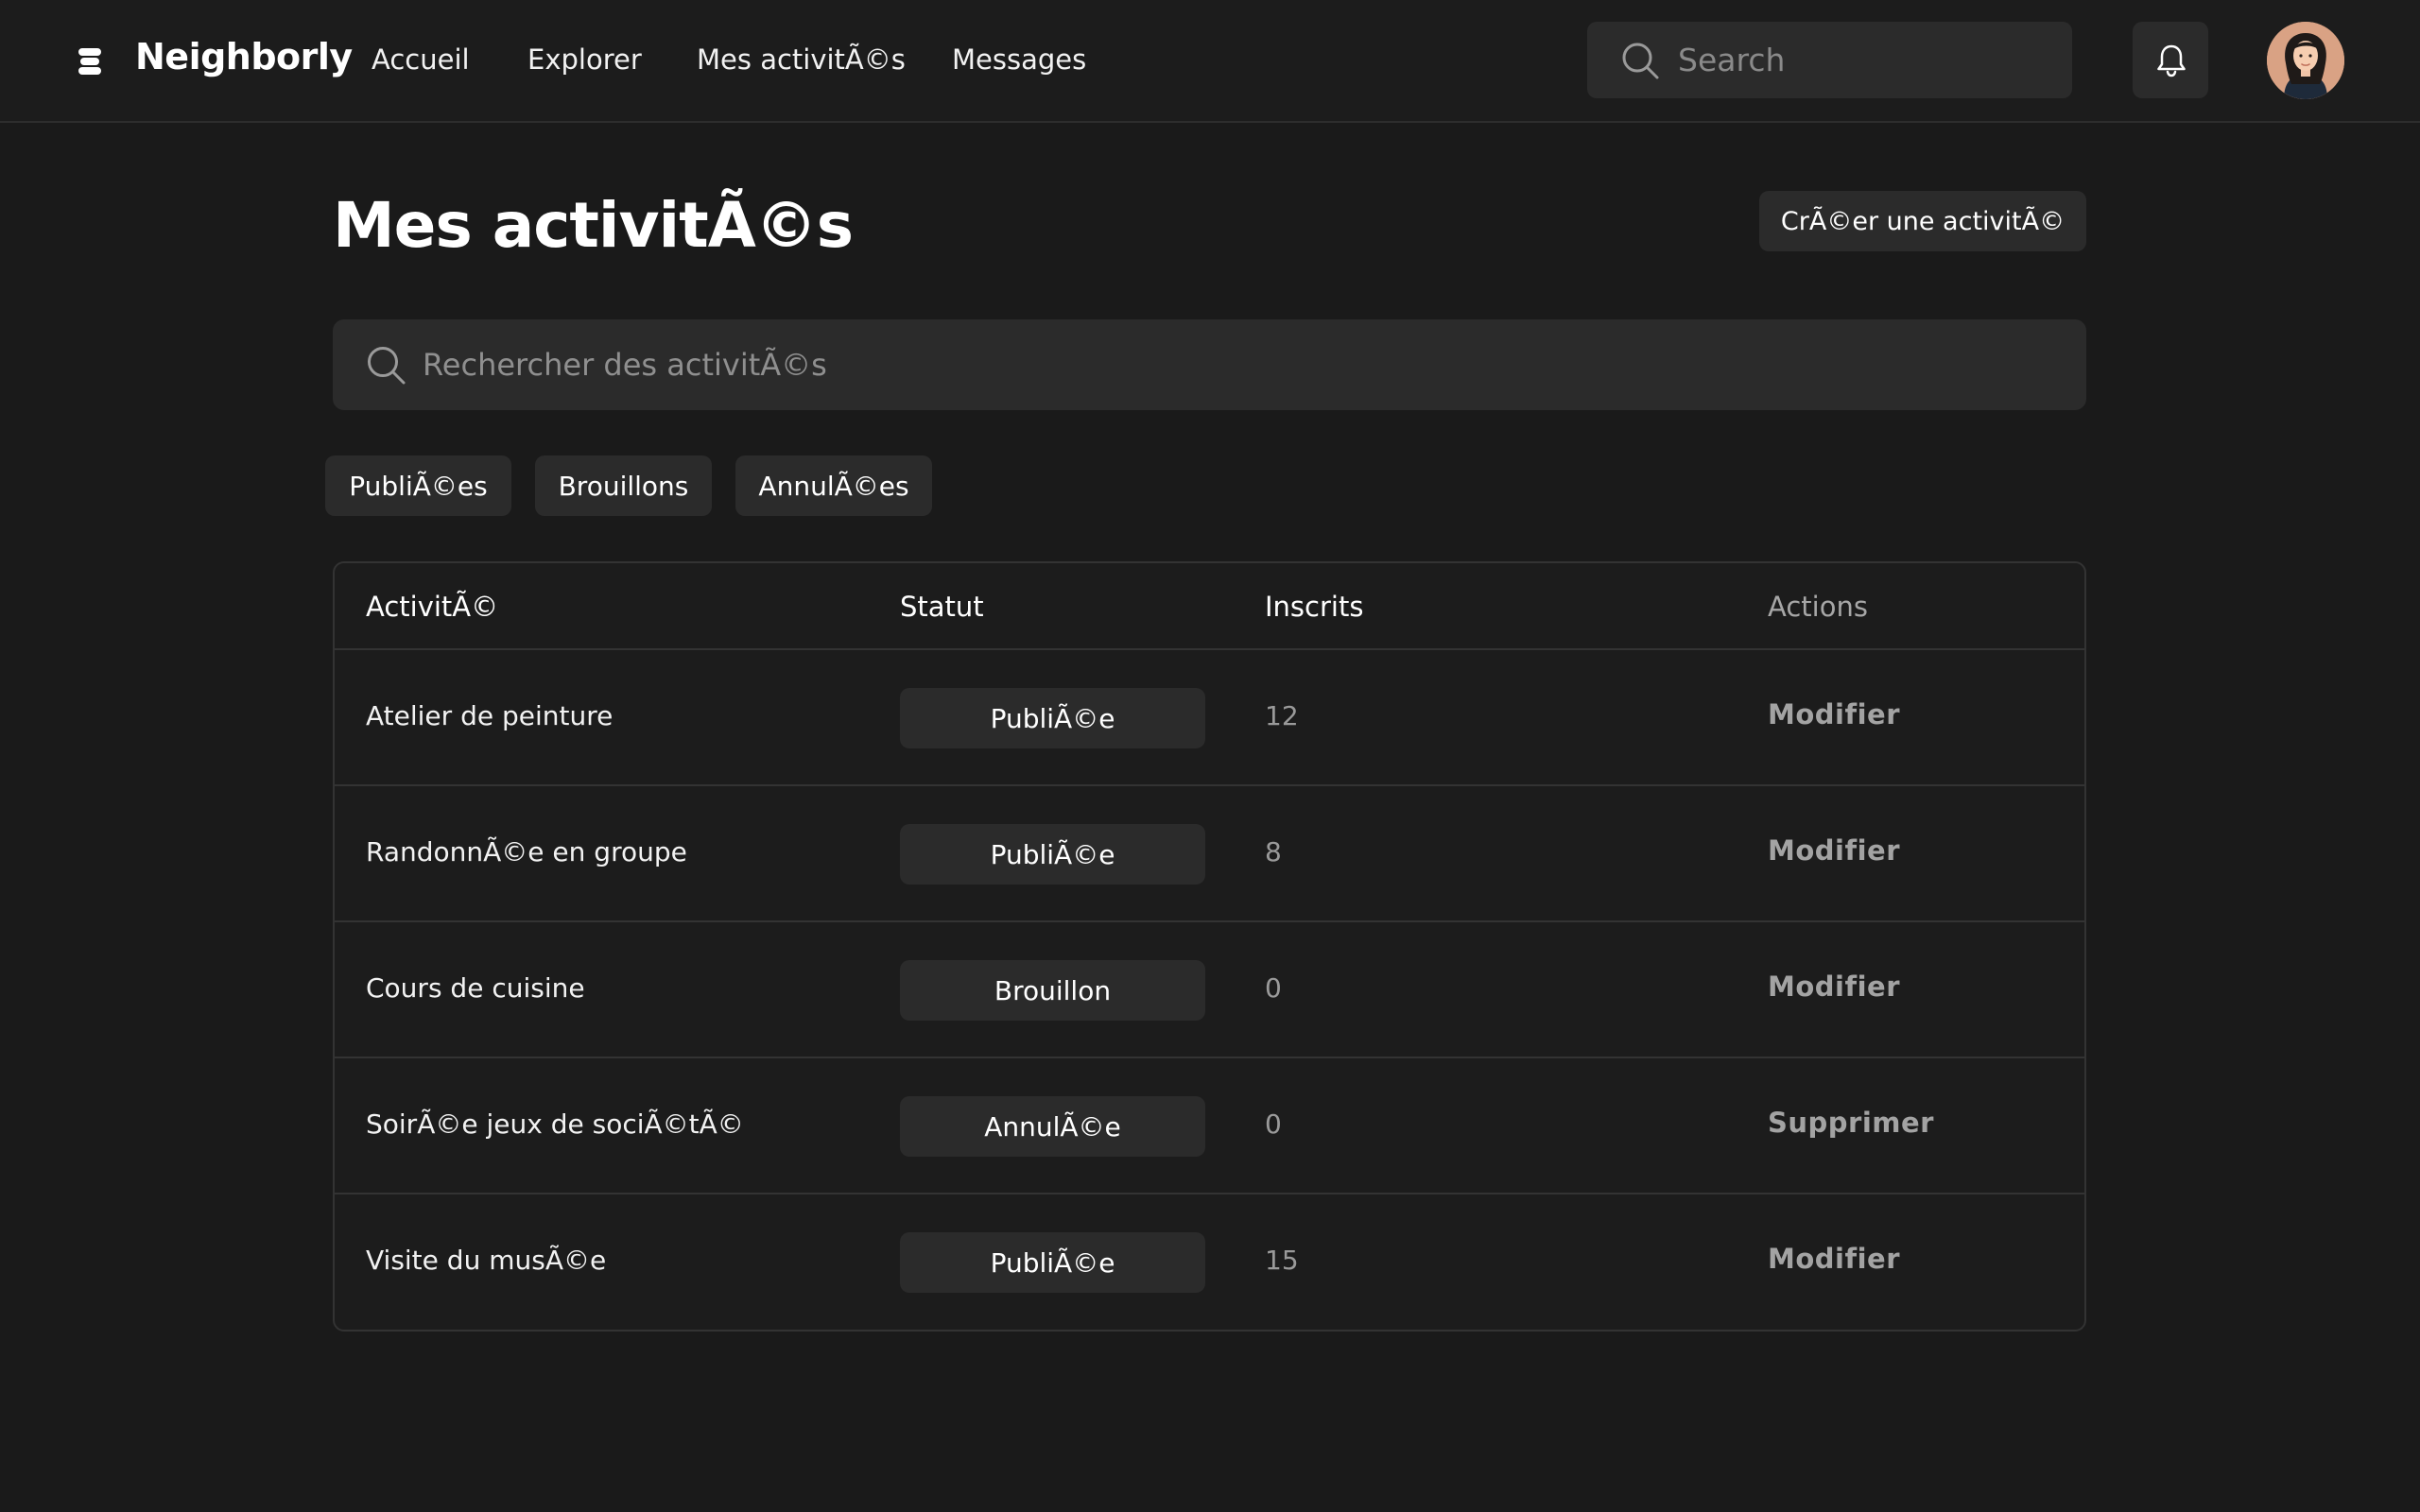  Describe the element at coordinates (1282, 715) in the screenshot. I see `registered-count: 12` at that location.